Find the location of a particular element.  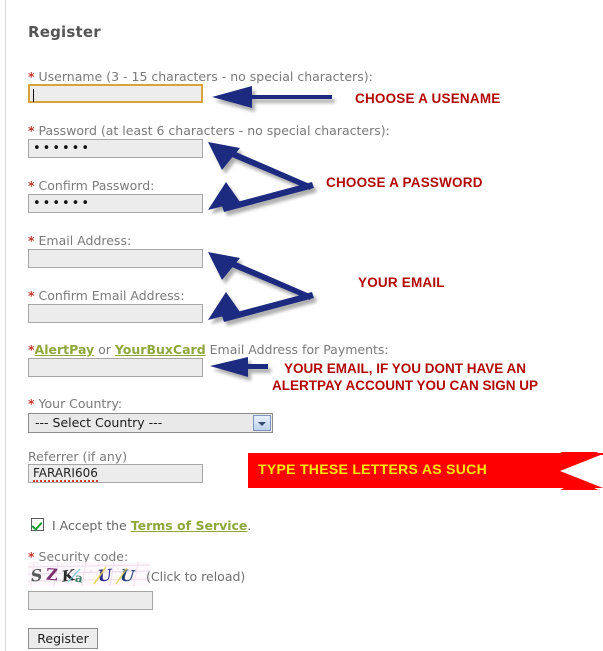

chevron-down-icon is located at coordinates (262, 423).